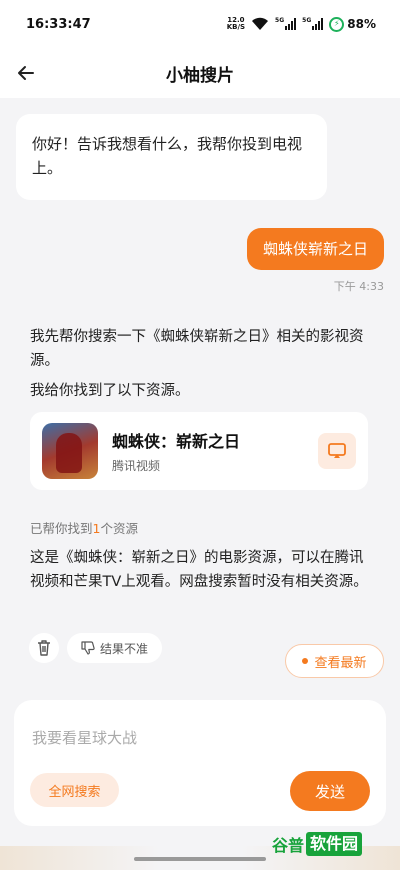 This screenshot has width=400, height=870. Describe the element at coordinates (70, 451) in the screenshot. I see `movie-poster` at that location.